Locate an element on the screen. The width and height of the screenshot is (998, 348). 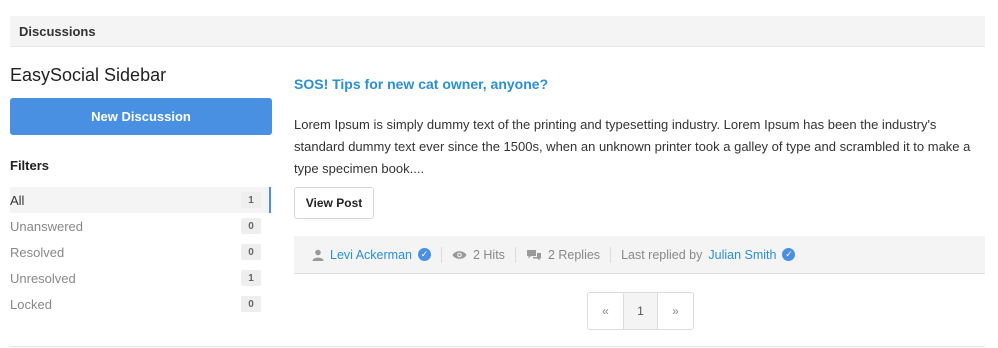
filter-label: Locked is located at coordinates (31, 304).